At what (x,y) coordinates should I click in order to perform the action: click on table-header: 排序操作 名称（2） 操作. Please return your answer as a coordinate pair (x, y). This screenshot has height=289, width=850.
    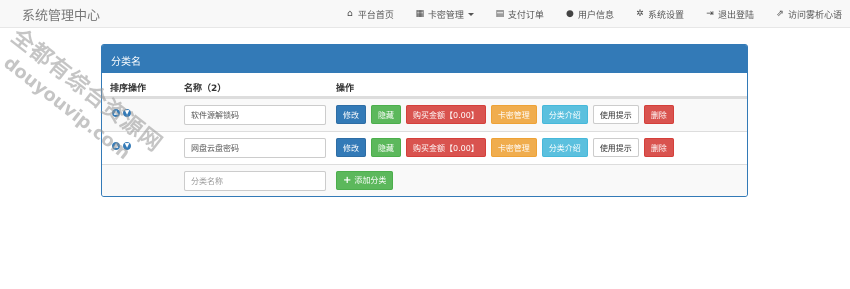
    Looking at the image, I should click on (424, 85).